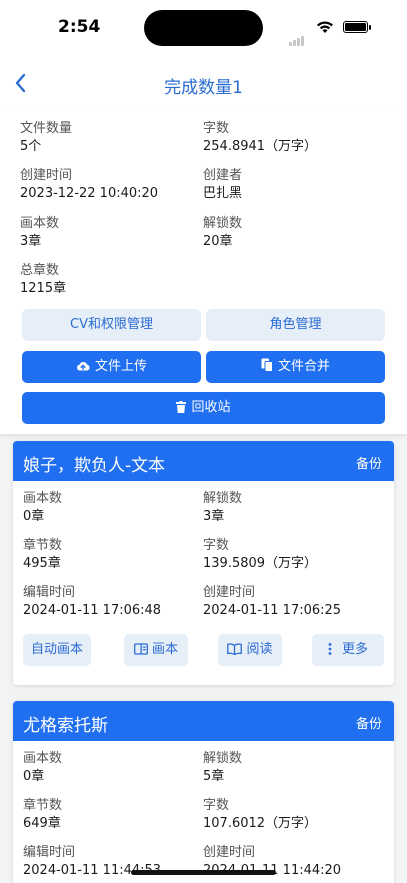 Image resolution: width=407 pixels, height=883 pixels. Describe the element at coordinates (110, 233) in the screenshot. I see `script-count-field: 画本数 3章` at that location.